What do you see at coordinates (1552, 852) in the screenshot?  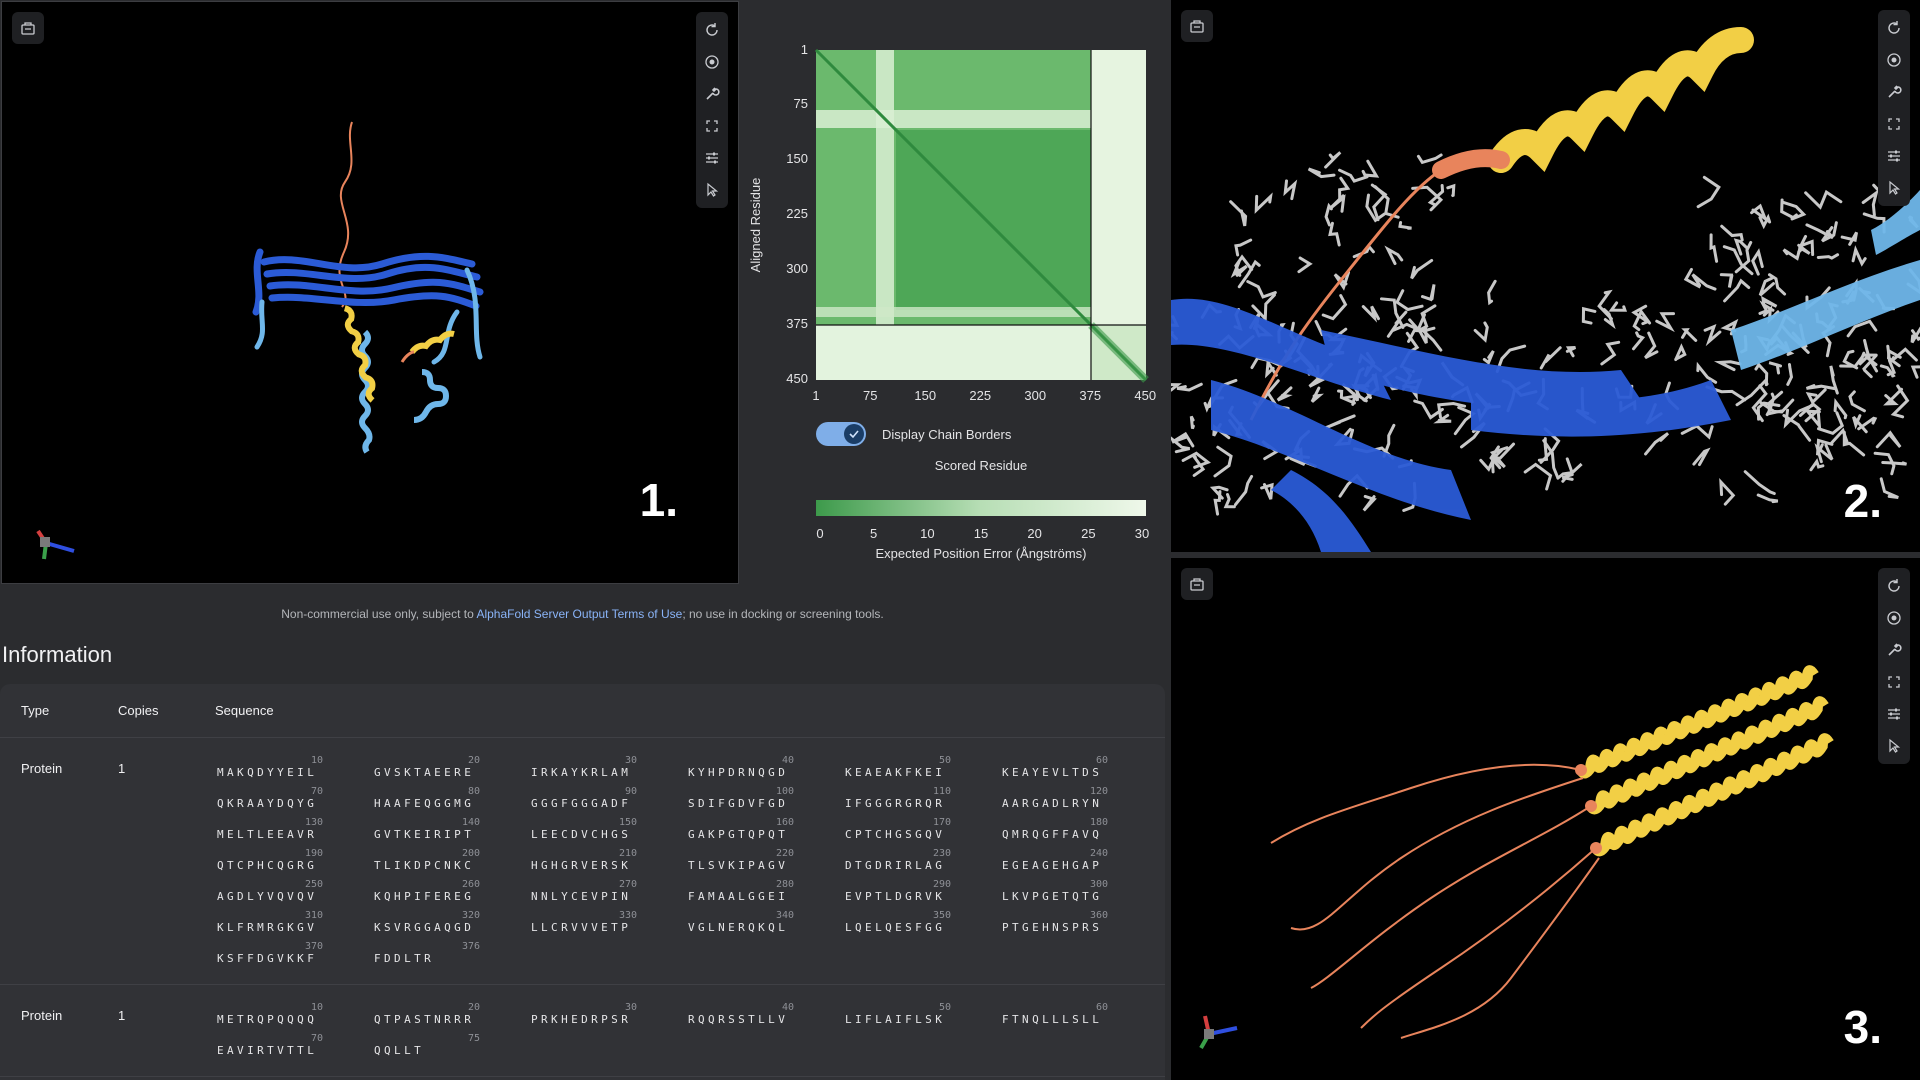 I see `coiled-coil-trimer` at bounding box center [1552, 852].